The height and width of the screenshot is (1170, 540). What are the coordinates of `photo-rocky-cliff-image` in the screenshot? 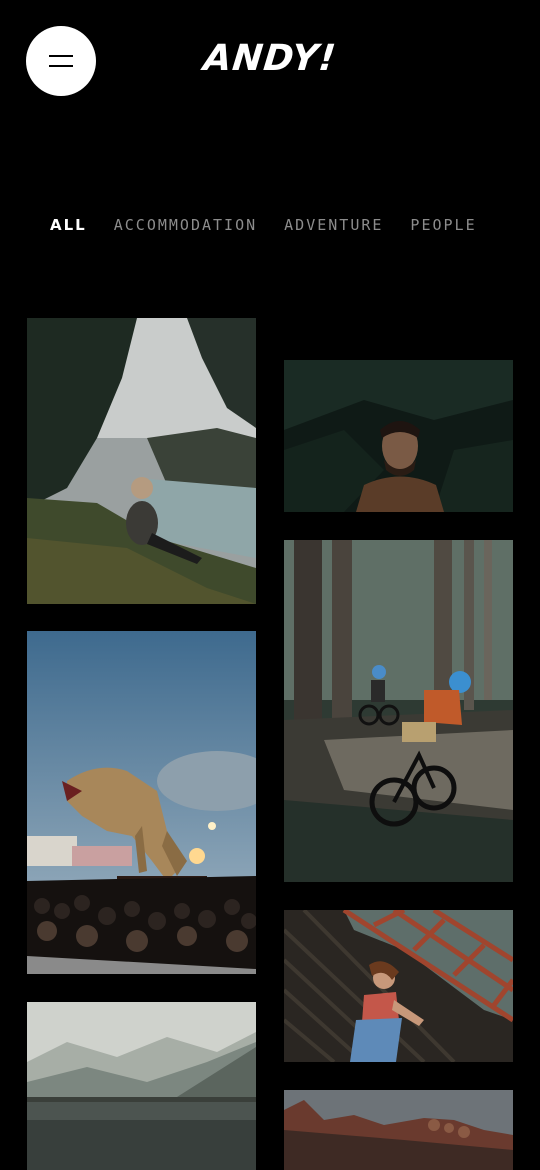 It's located at (398, 1130).